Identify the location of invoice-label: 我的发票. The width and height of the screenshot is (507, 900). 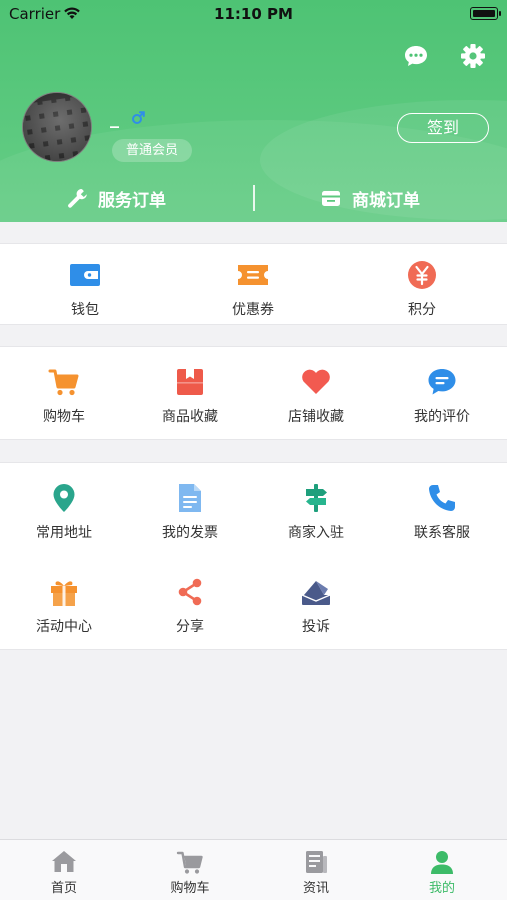
(190, 533).